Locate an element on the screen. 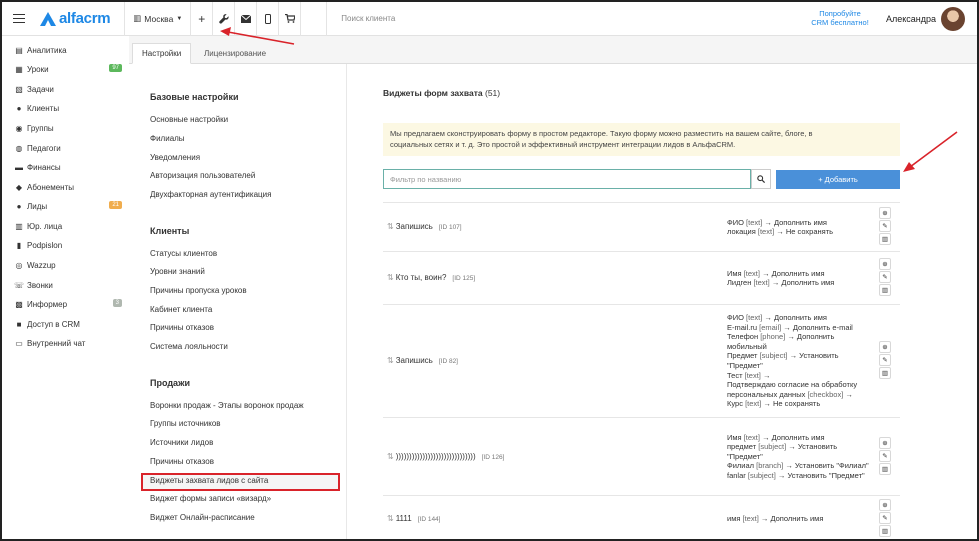 This screenshot has height=541, width=979. city-selector: ▥ Москва ▼ is located at coordinates (157, 19).